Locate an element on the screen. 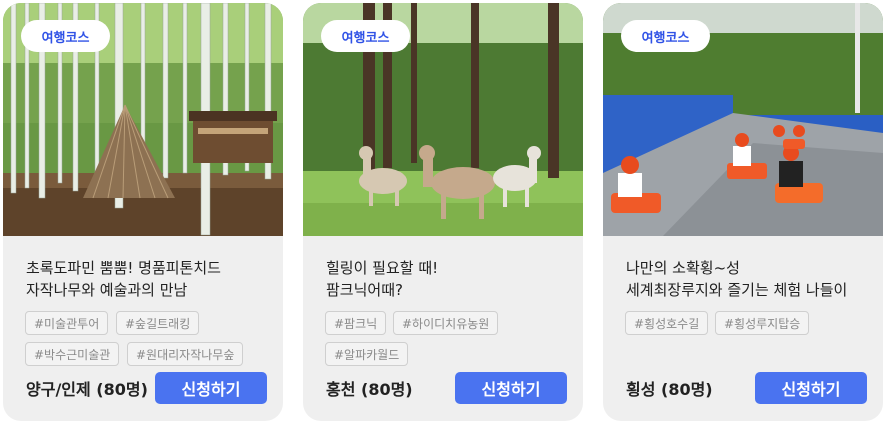  hashtag-chip: #횡성호수길 is located at coordinates (667, 323).